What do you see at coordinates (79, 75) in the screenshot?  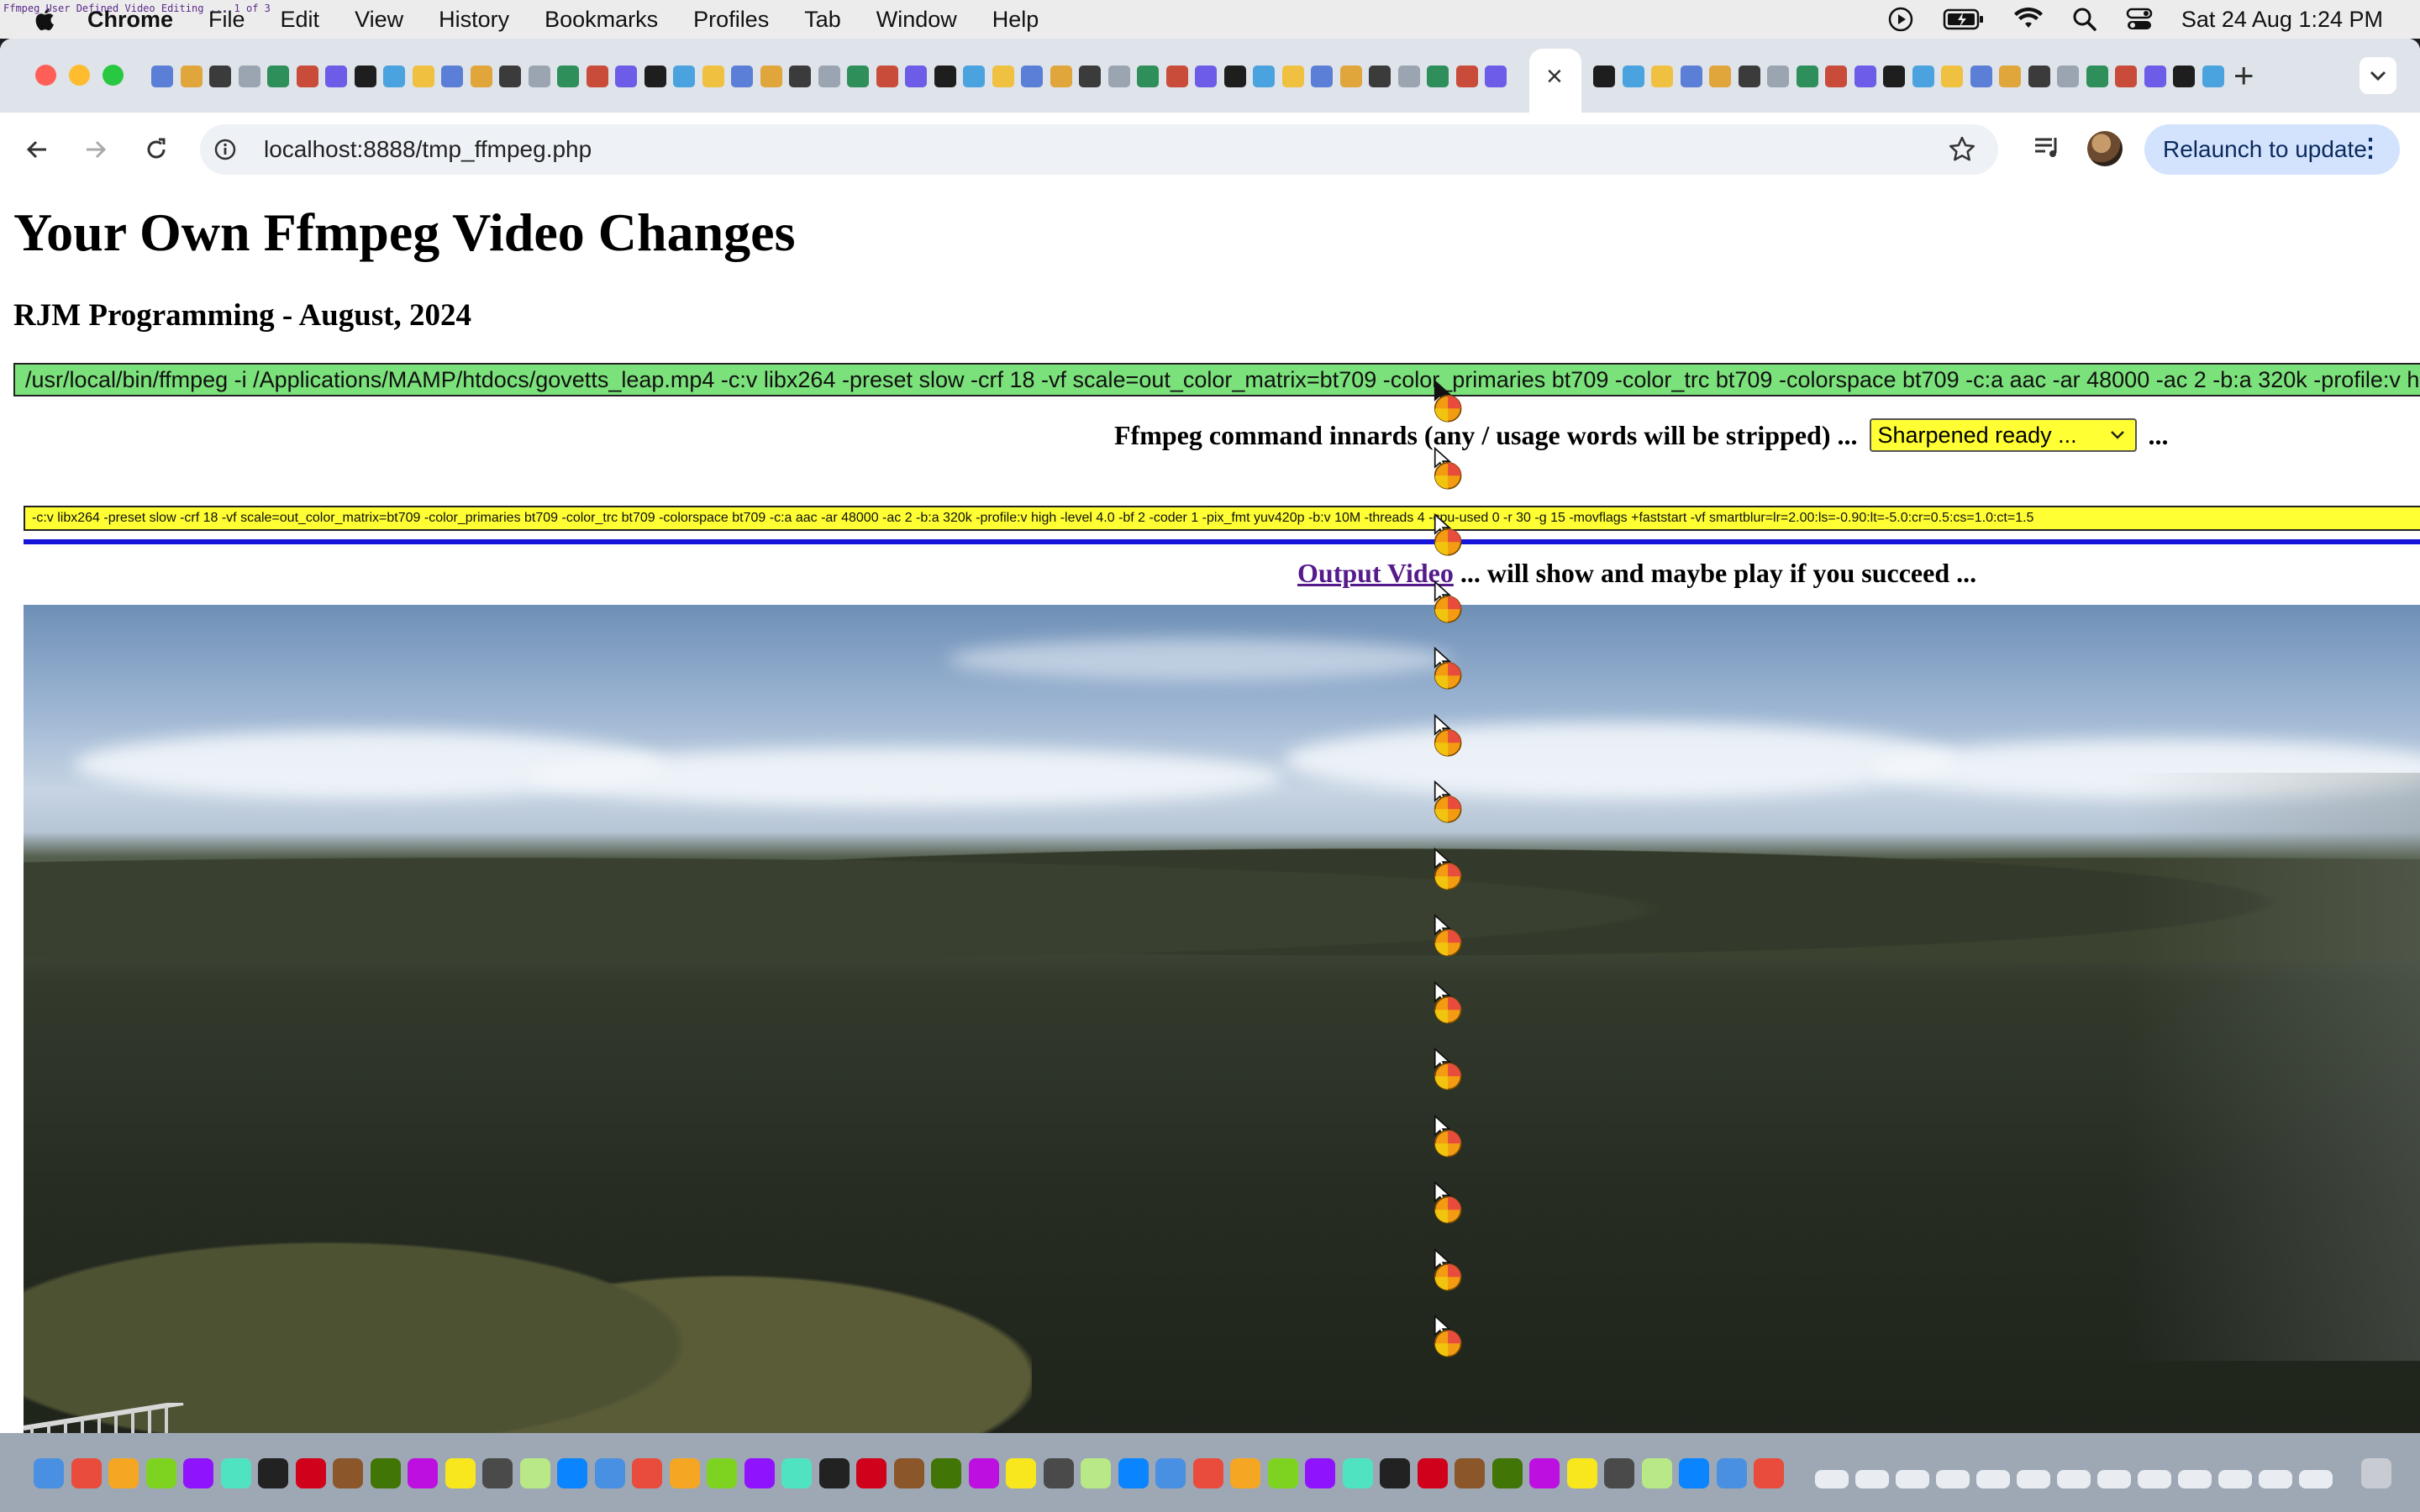 I see `minimize-window-button` at bounding box center [79, 75].